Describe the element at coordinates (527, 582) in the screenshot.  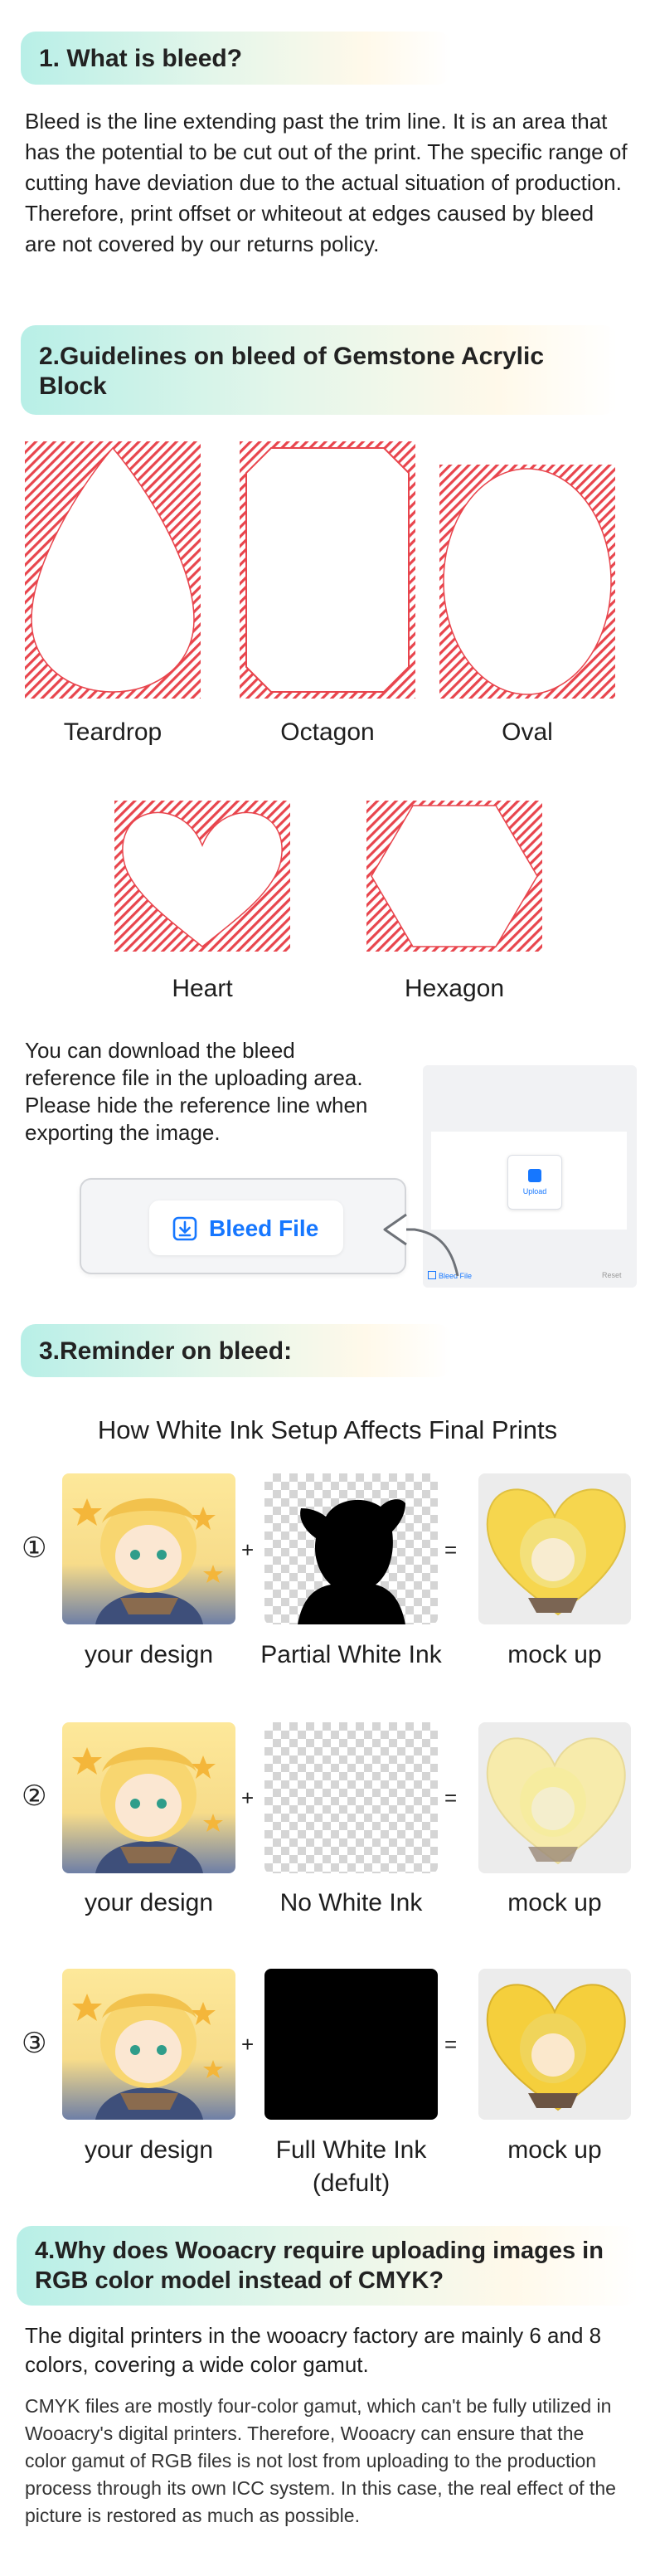
I see `oval-bleed-diagram` at that location.